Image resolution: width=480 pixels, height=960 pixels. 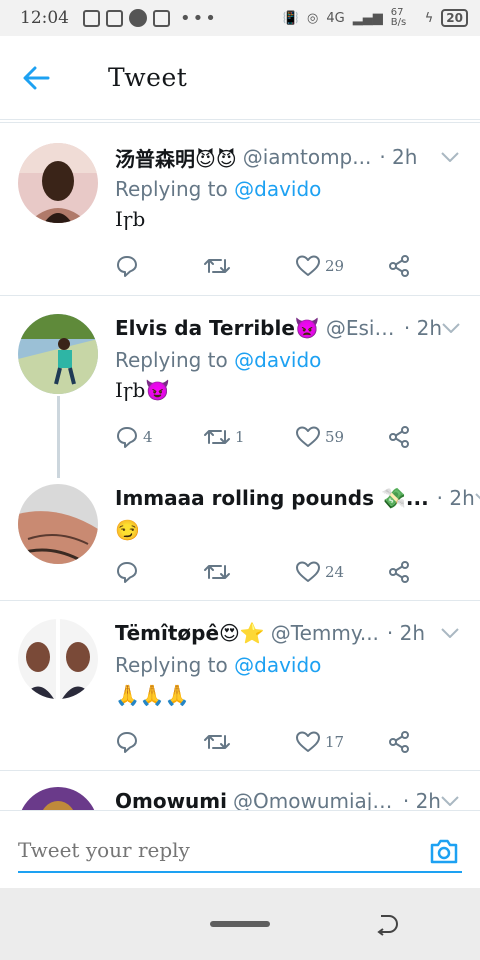 I want to click on network-speed: 67 B/s, so click(x=398, y=17).